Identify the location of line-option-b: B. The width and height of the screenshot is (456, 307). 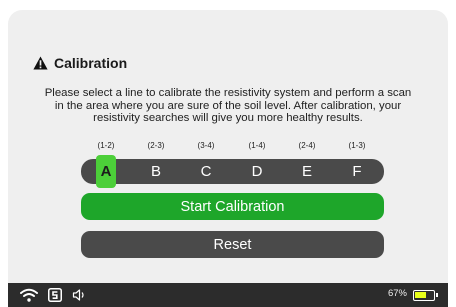
(156, 171).